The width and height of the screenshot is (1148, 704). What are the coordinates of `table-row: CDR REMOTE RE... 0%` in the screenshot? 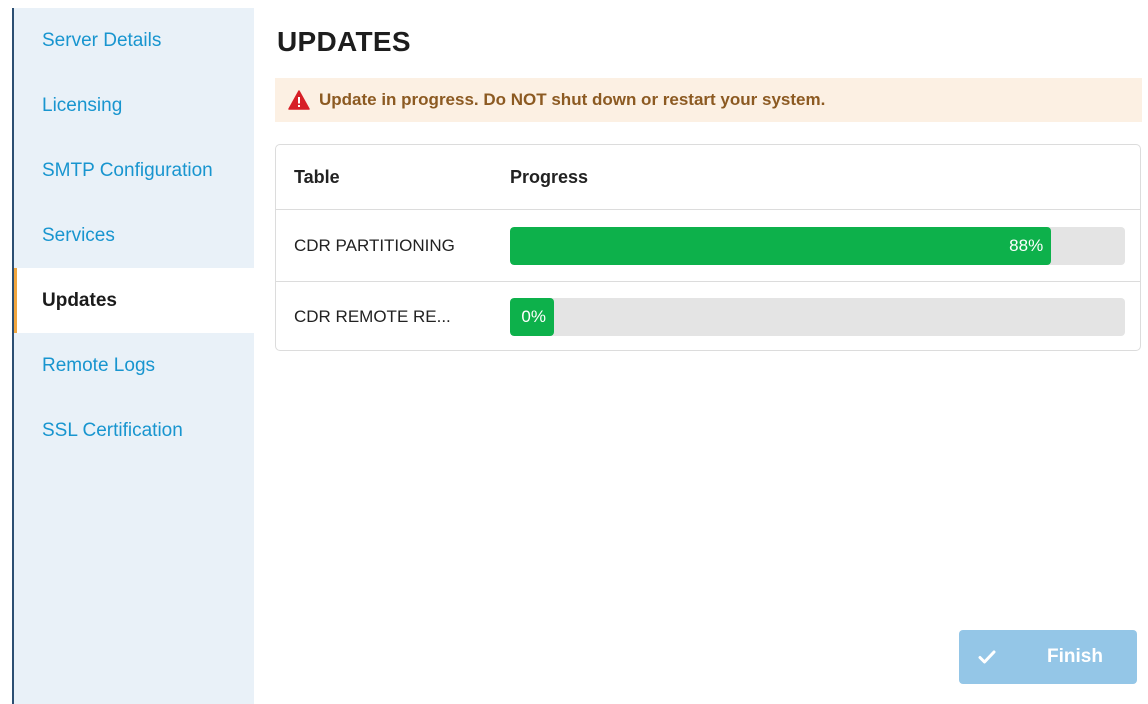 It's located at (708, 316).